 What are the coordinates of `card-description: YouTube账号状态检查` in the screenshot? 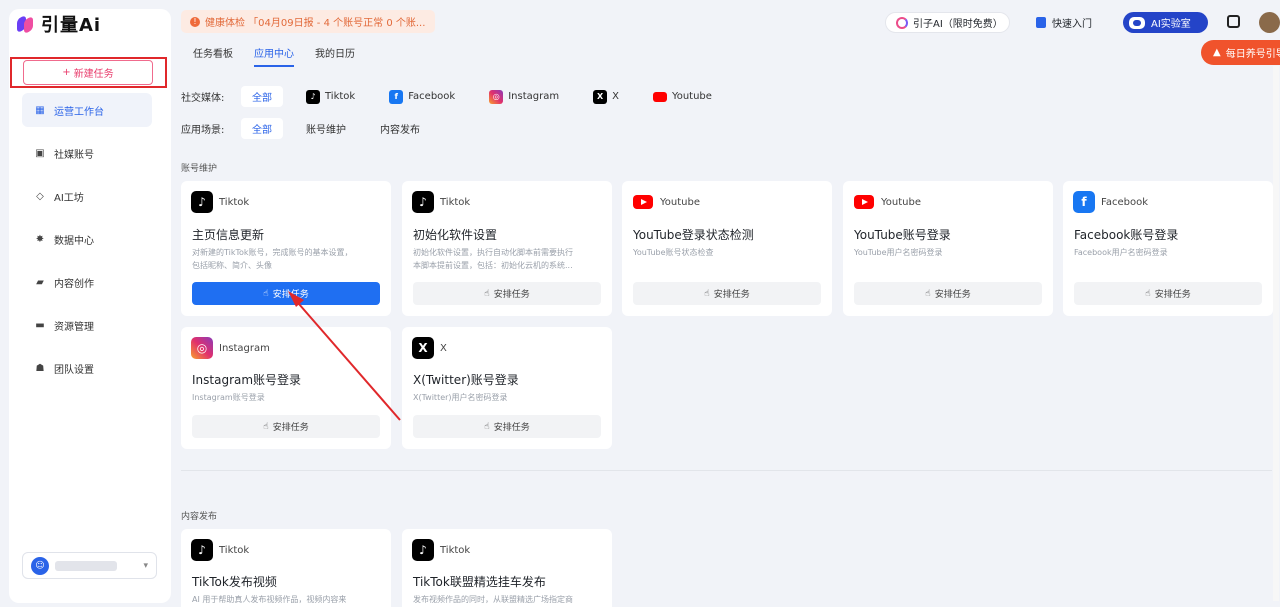 It's located at (673, 252).